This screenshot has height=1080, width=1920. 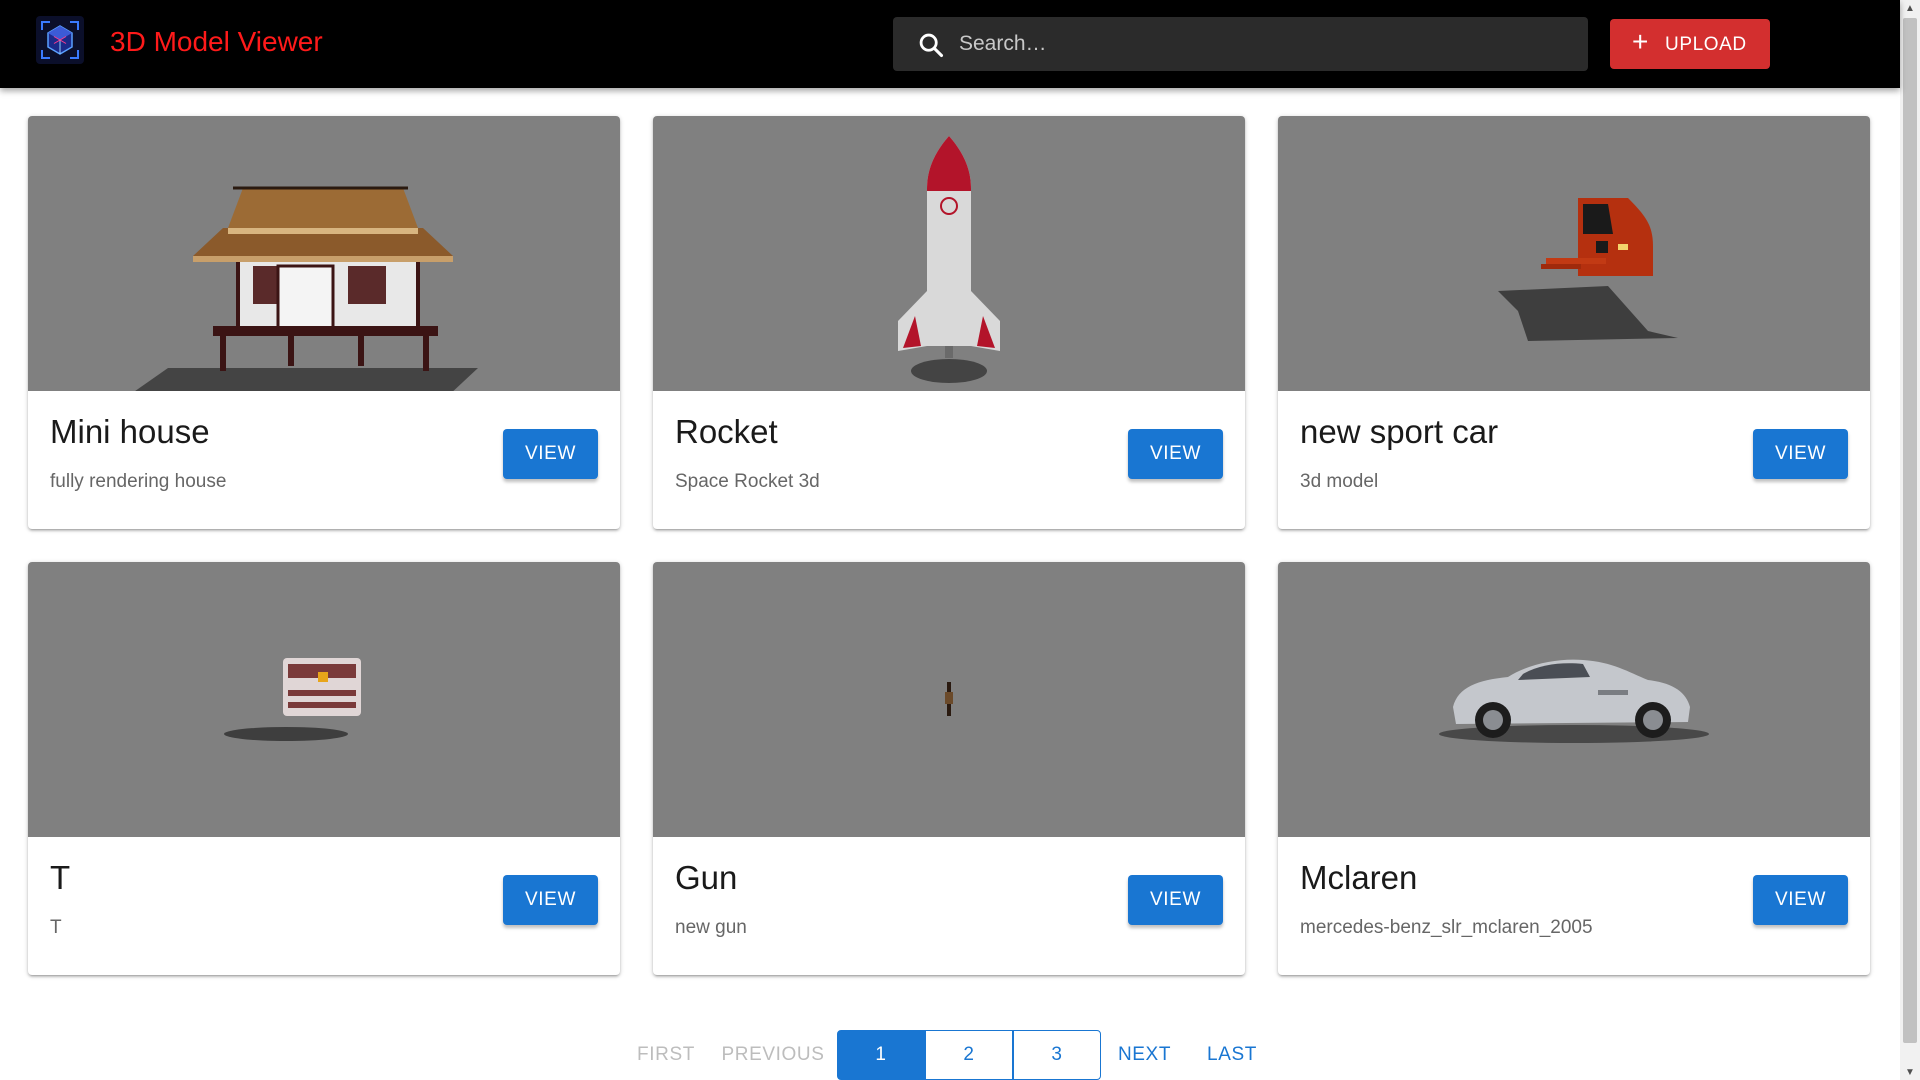 I want to click on scroll-down-arrow-icon: ▼, so click(x=1910, y=1072).